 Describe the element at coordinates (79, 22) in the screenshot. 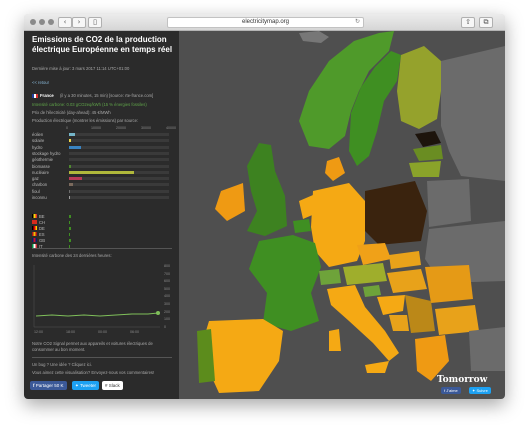

I see `forward-arrow-icon: ›` at that location.